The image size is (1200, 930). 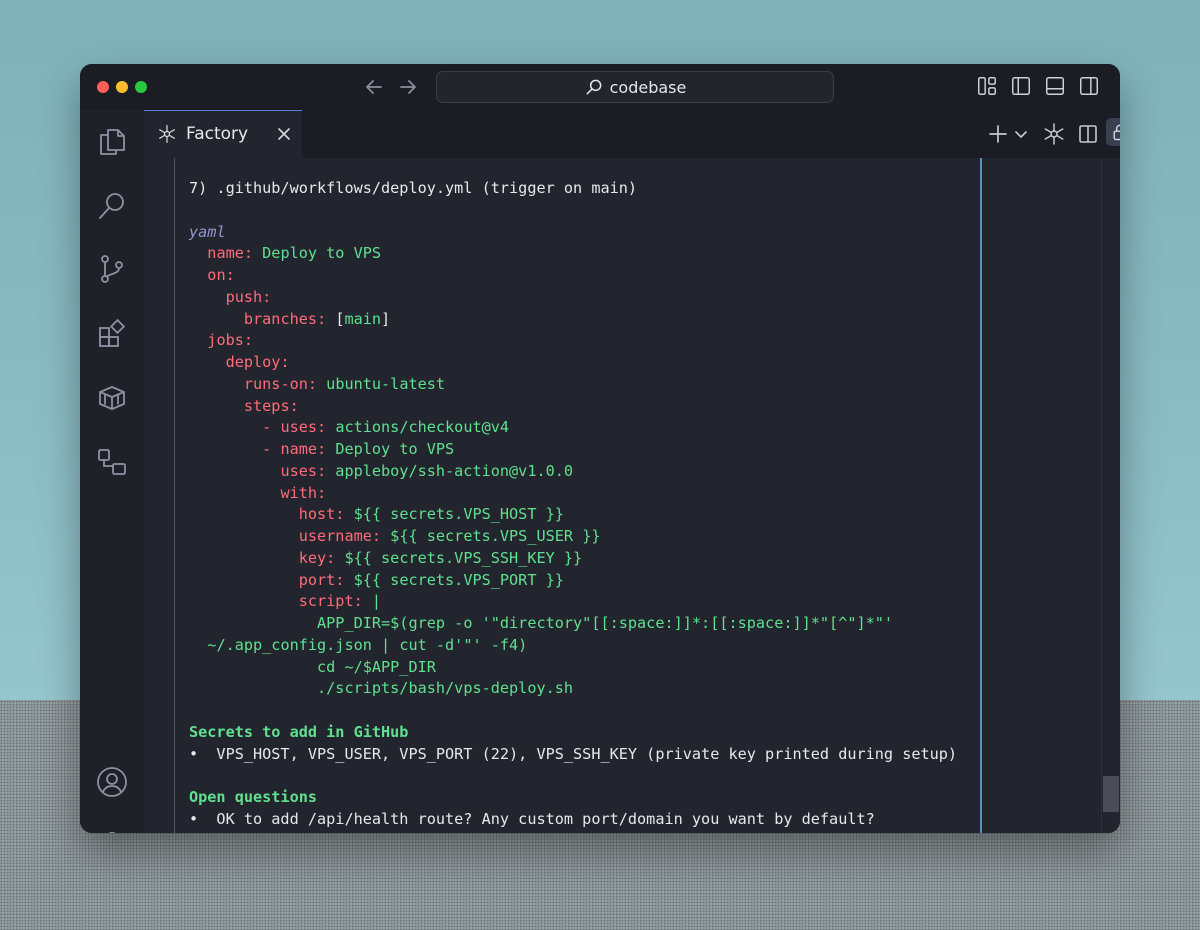 I want to click on yaml-value: cd ~/$APP_DIR, so click(x=376, y=666).